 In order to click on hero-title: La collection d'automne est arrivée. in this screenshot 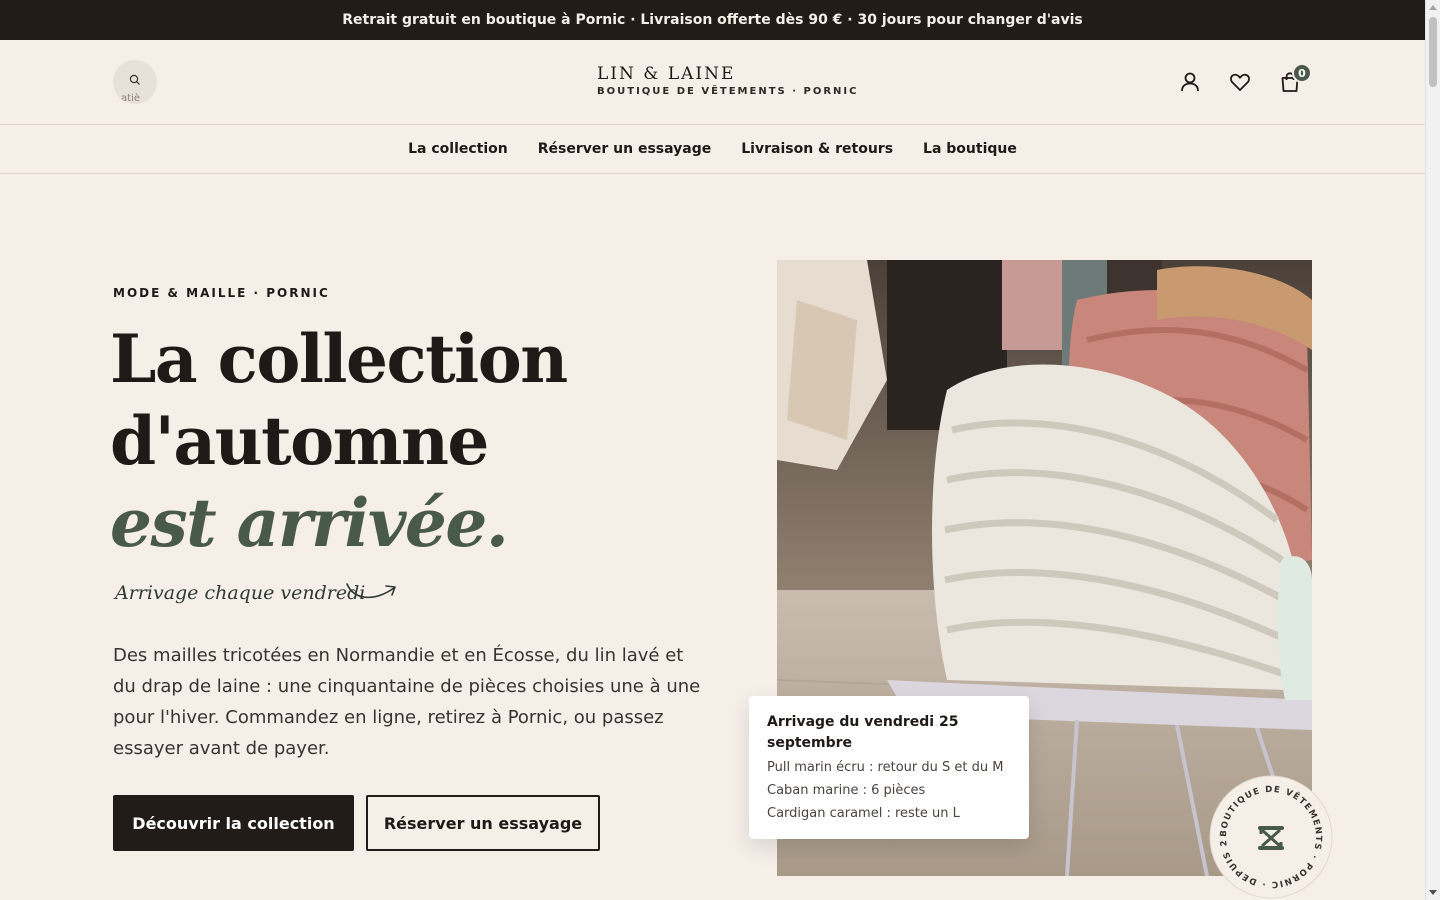, I will do `click(339, 441)`.